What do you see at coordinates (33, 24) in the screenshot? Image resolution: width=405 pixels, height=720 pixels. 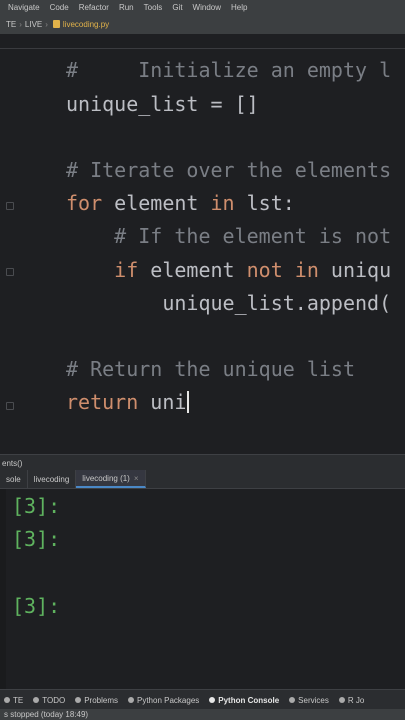 I see `breadcrumb-project: LIVE` at bounding box center [33, 24].